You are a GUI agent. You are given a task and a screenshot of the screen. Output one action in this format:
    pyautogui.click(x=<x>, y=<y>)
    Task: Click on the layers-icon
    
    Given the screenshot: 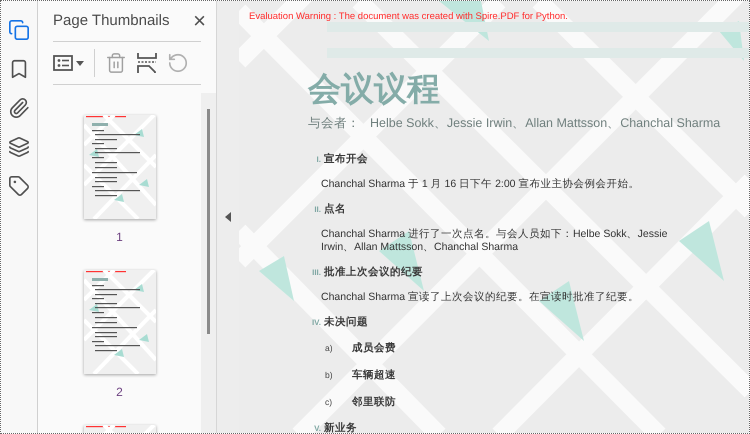 What is the action you would take?
    pyautogui.click(x=19, y=147)
    